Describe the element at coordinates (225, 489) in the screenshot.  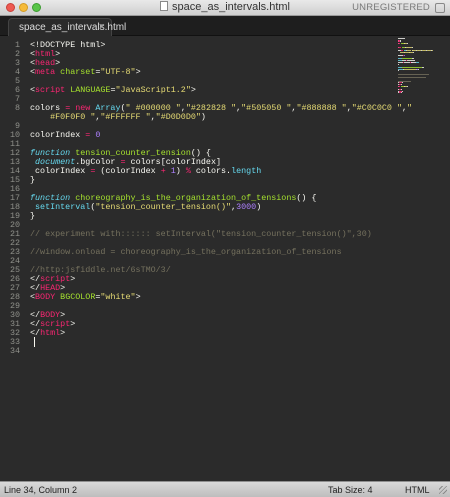
I see `status-bar: Line 34, Column 2 Tab Size: 4 HTML` at that location.